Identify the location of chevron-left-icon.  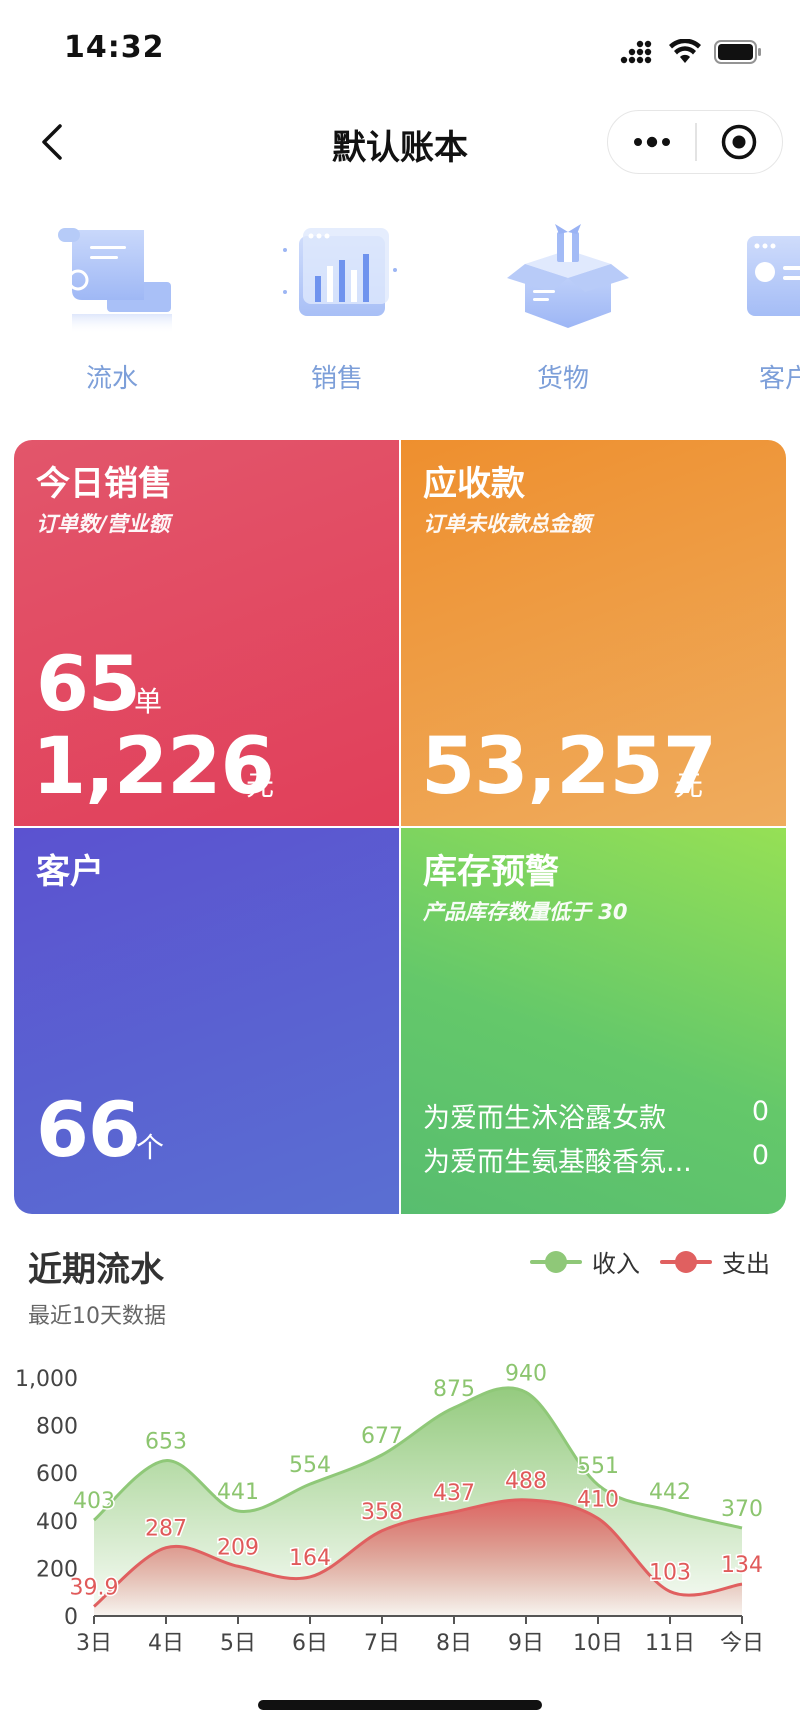
(52, 142).